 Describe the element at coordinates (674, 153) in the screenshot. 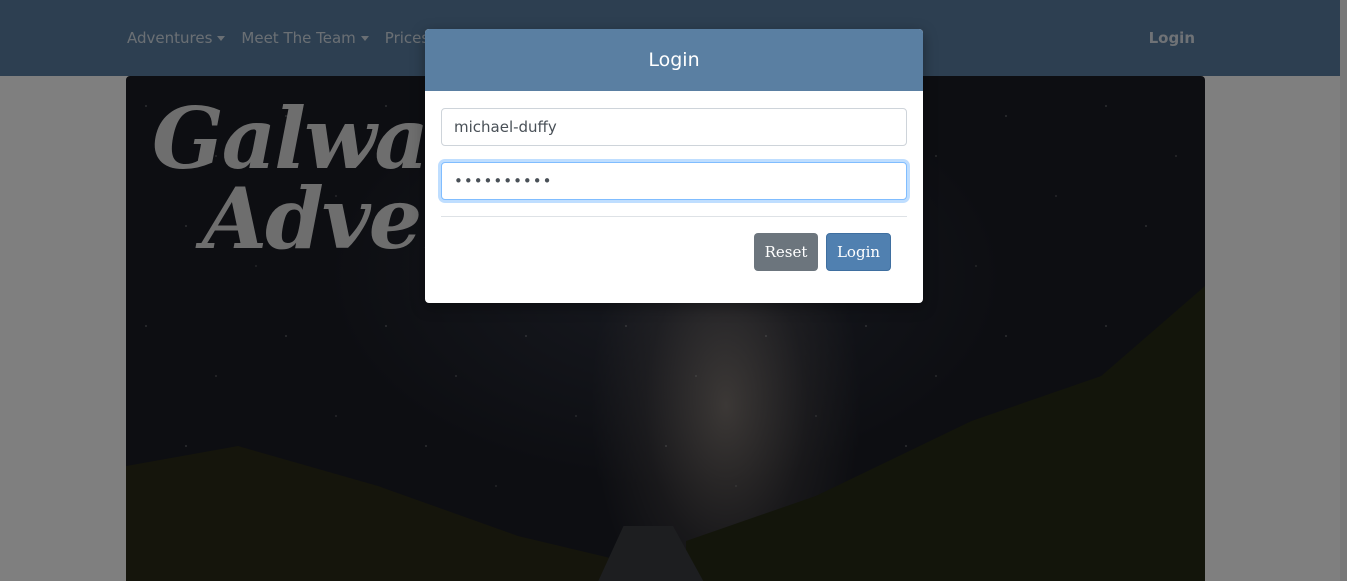

I see `modal-body` at that location.